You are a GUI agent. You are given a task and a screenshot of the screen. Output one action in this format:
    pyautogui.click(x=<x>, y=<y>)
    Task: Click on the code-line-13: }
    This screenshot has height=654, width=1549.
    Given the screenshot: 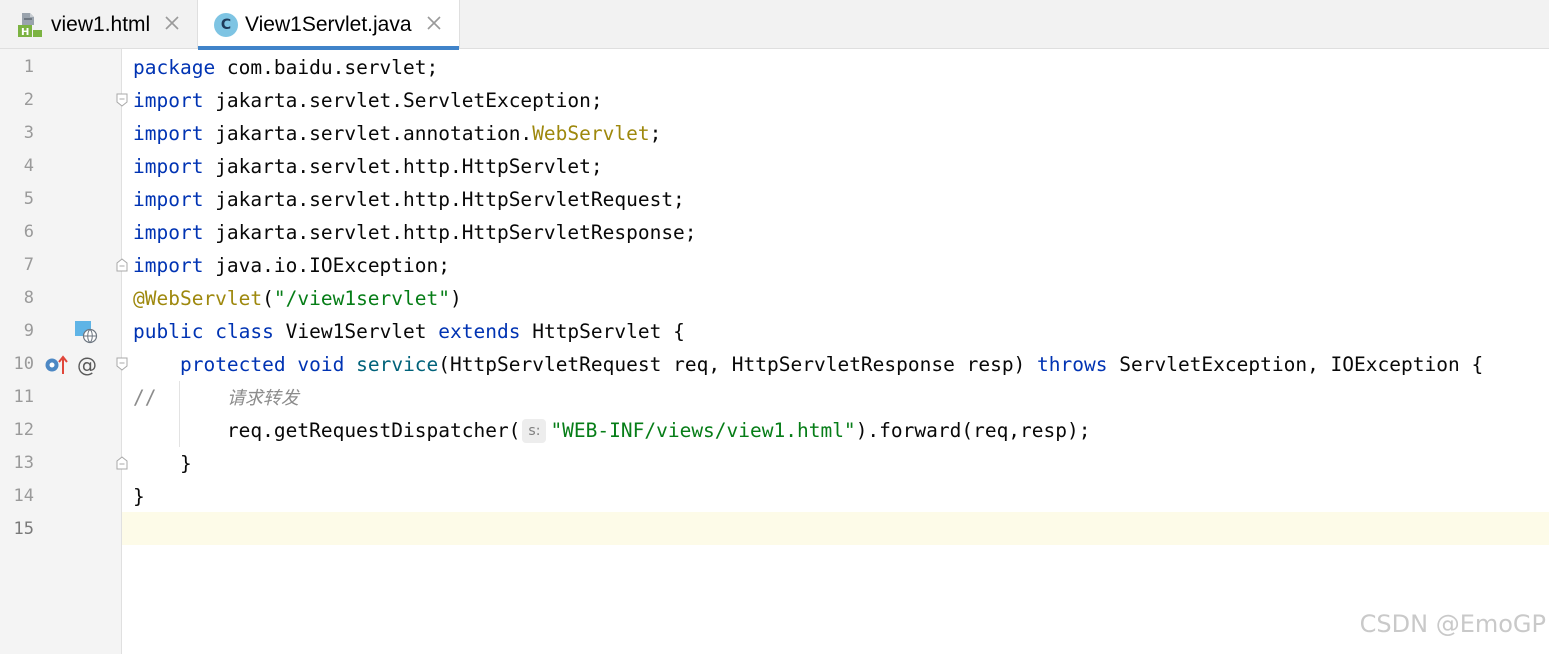 What is the action you would take?
    pyautogui.click(x=162, y=463)
    